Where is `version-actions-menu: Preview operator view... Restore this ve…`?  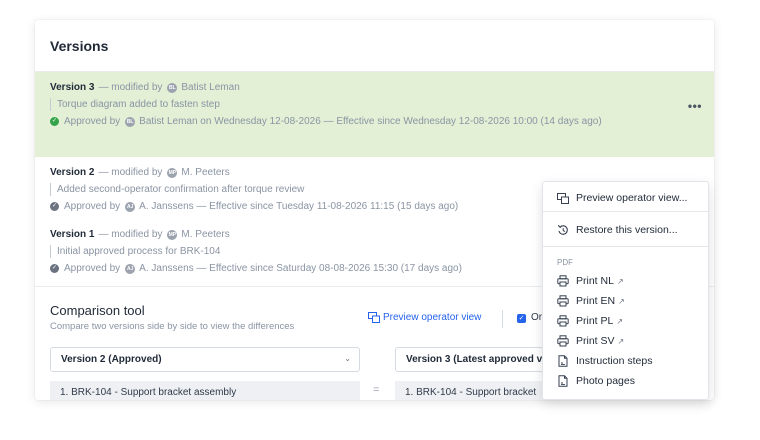
version-actions-menu: Preview operator view... Restore this ve… is located at coordinates (625, 290).